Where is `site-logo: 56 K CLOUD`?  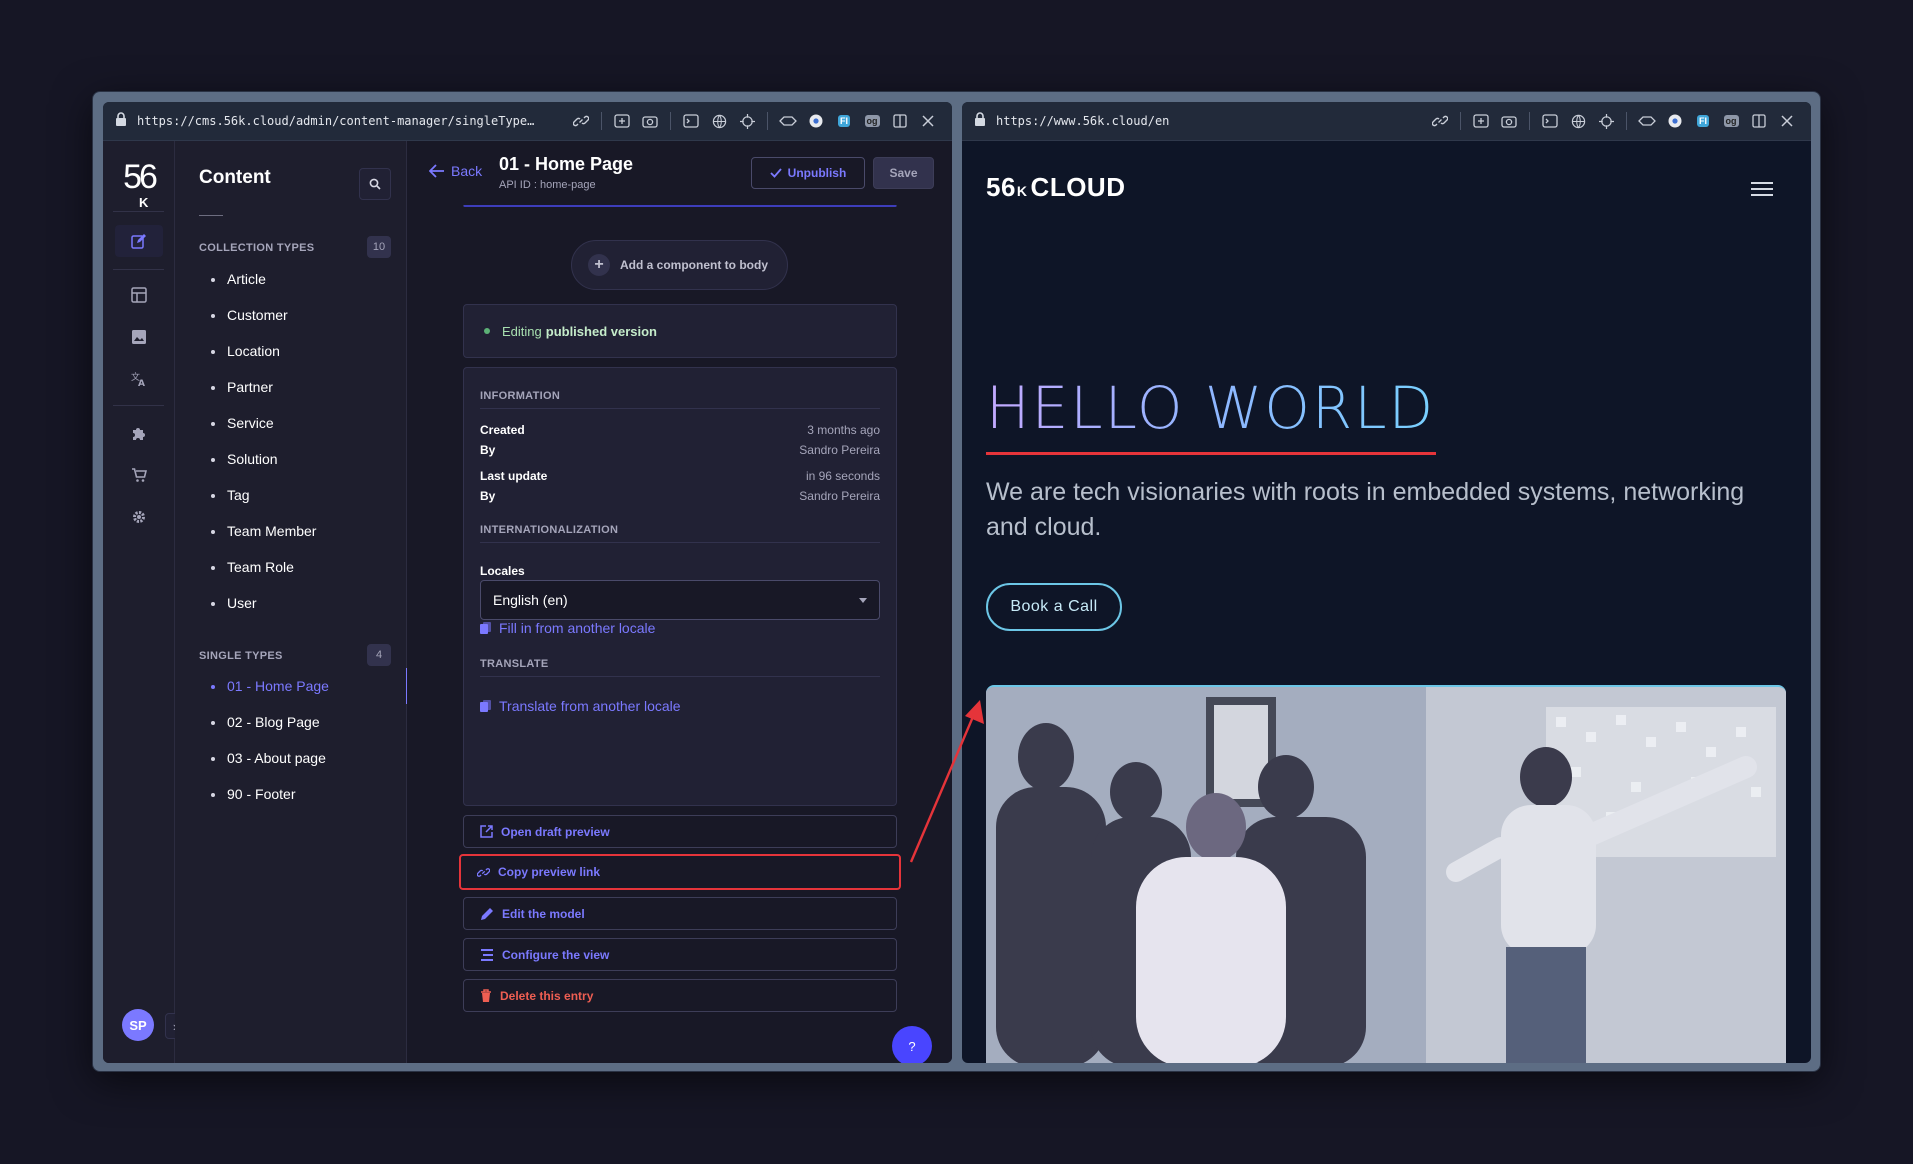 site-logo: 56 K CLOUD is located at coordinates (1055, 187).